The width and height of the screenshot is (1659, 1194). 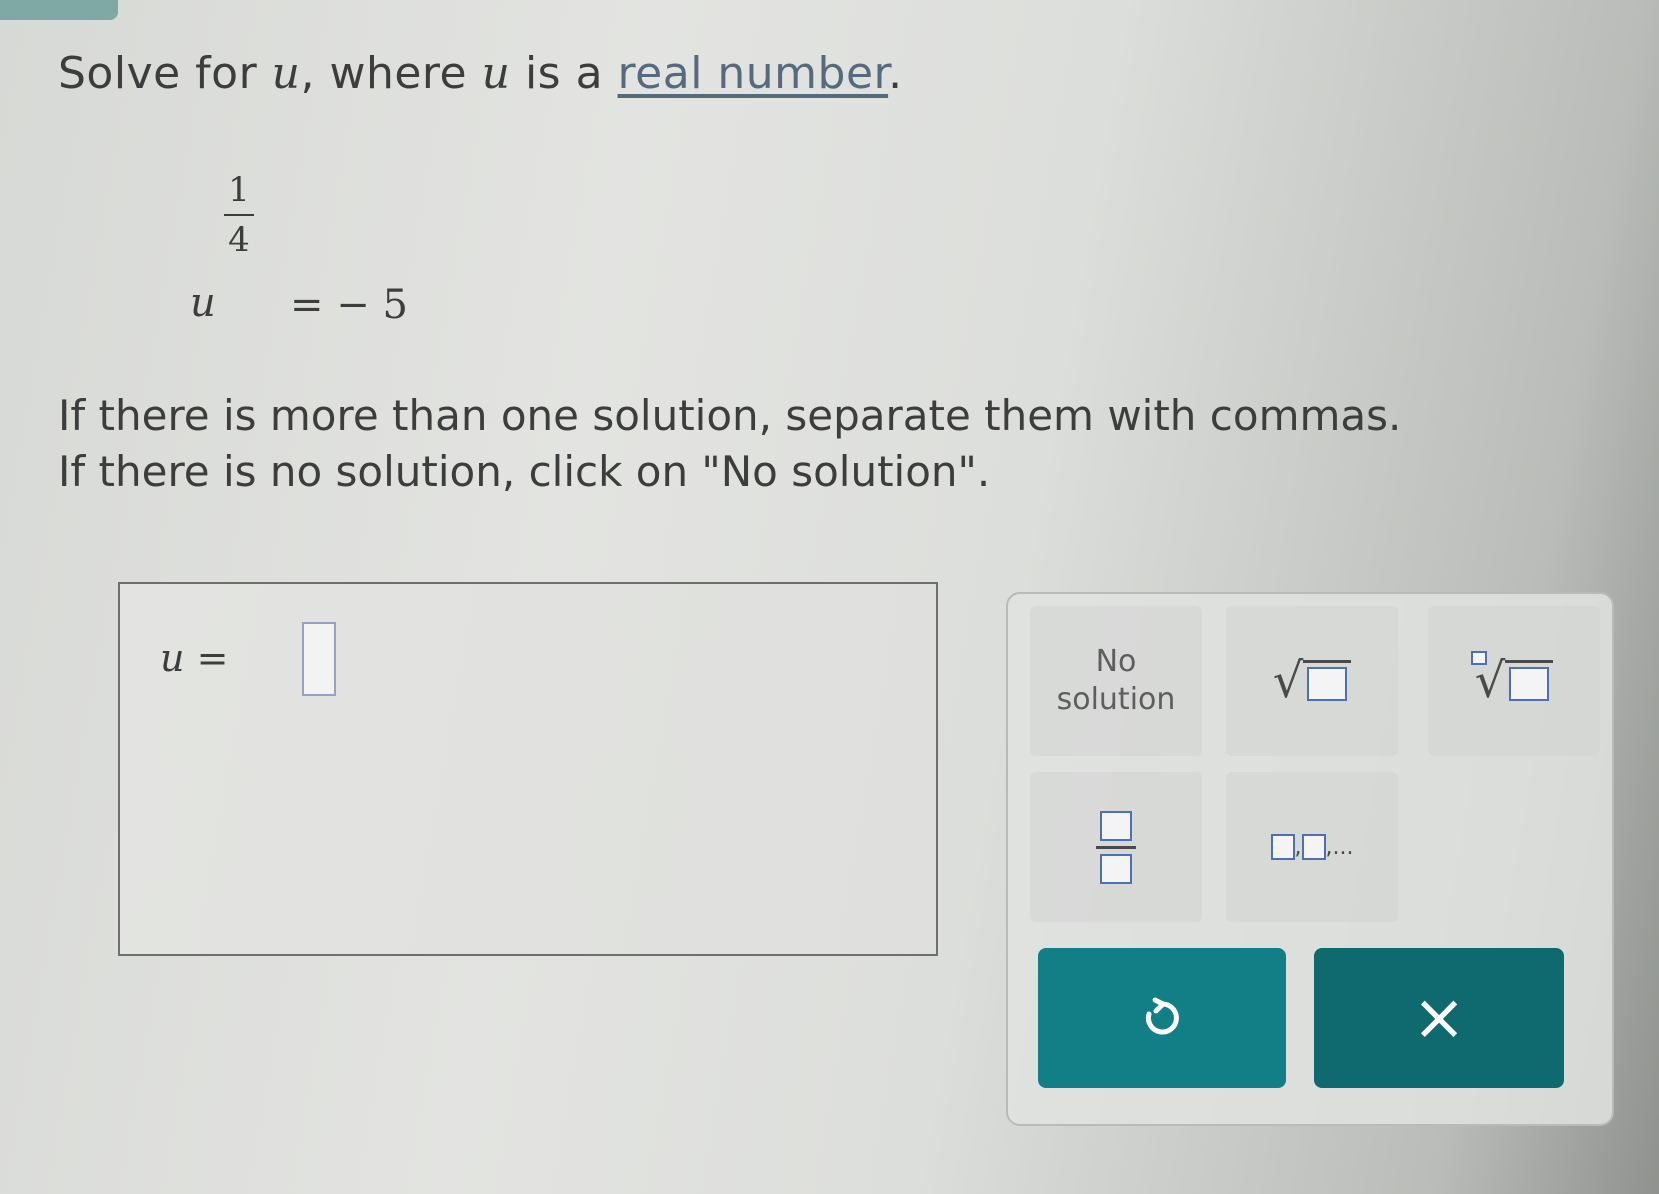 I want to click on answer-input, so click(x=319, y=659).